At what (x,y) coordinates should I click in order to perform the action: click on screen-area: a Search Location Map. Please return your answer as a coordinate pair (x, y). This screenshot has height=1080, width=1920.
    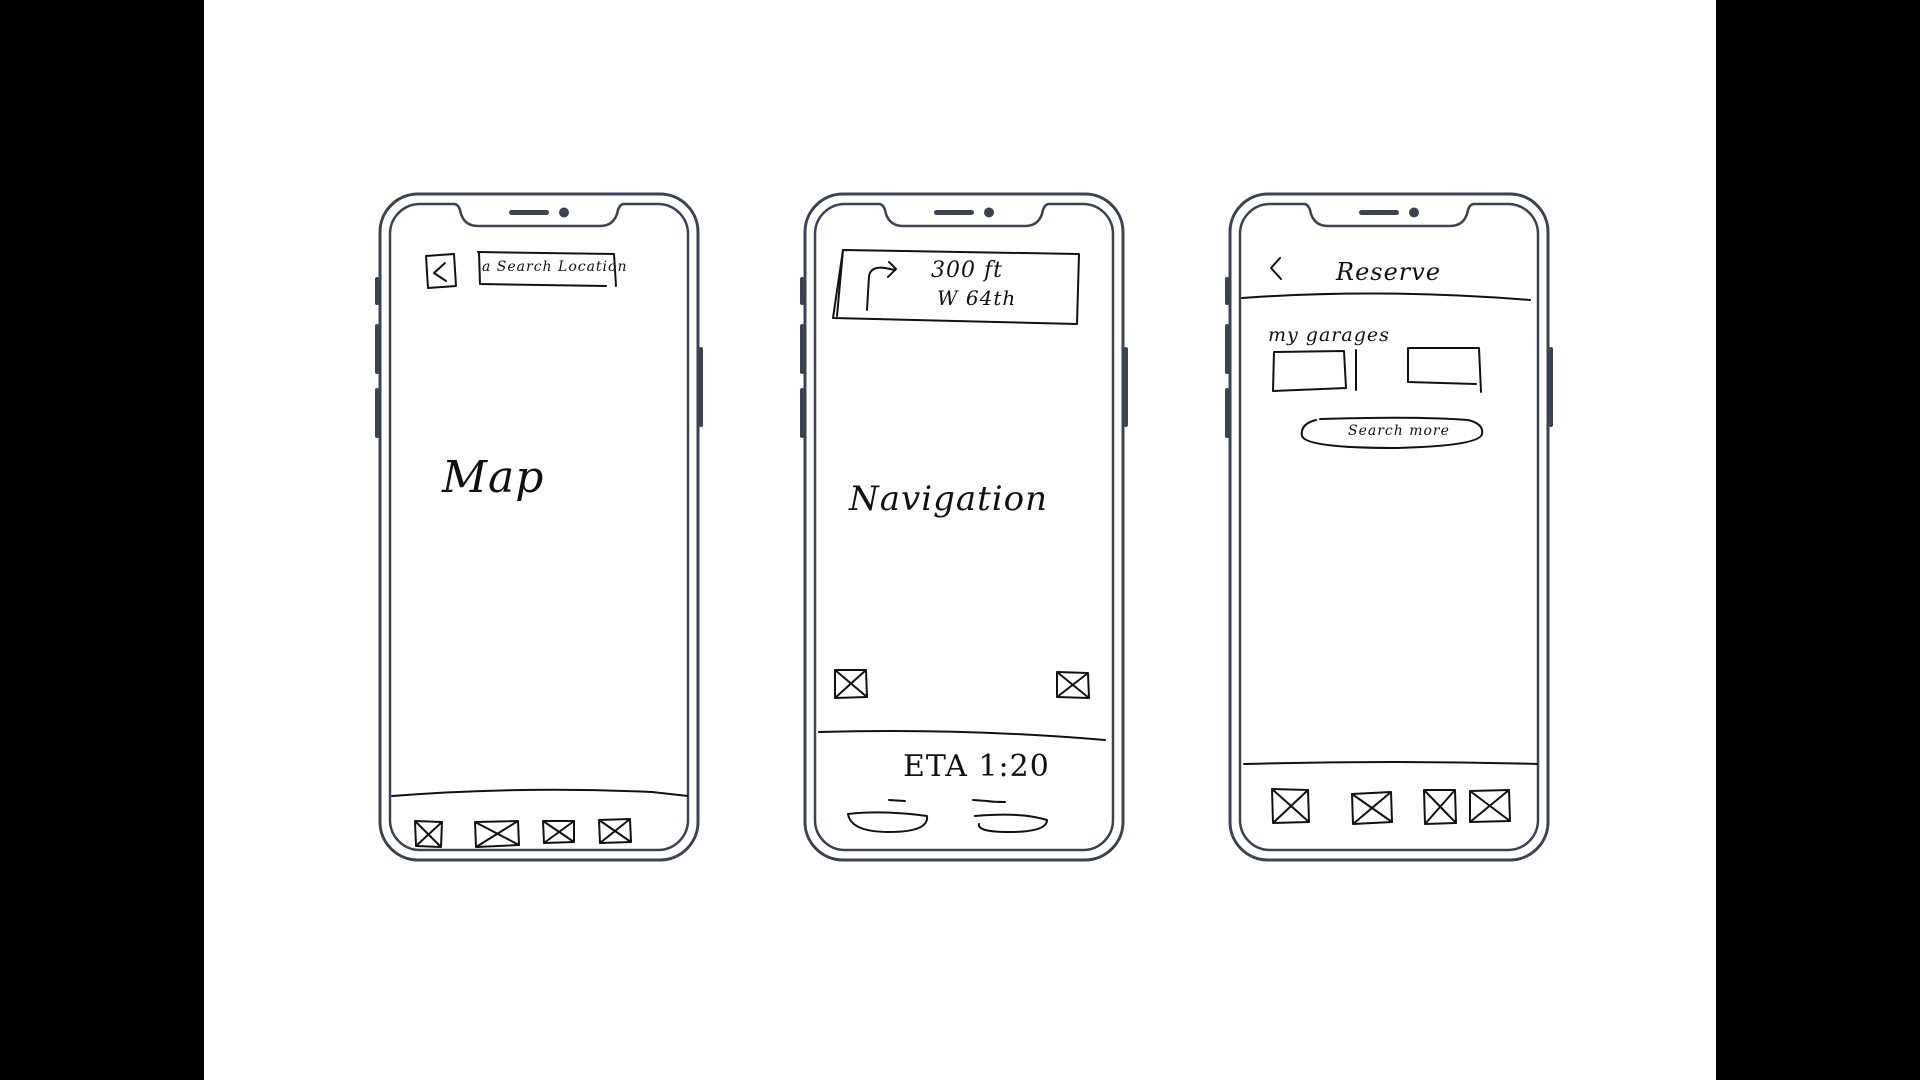
    Looking at the image, I should click on (539, 527).